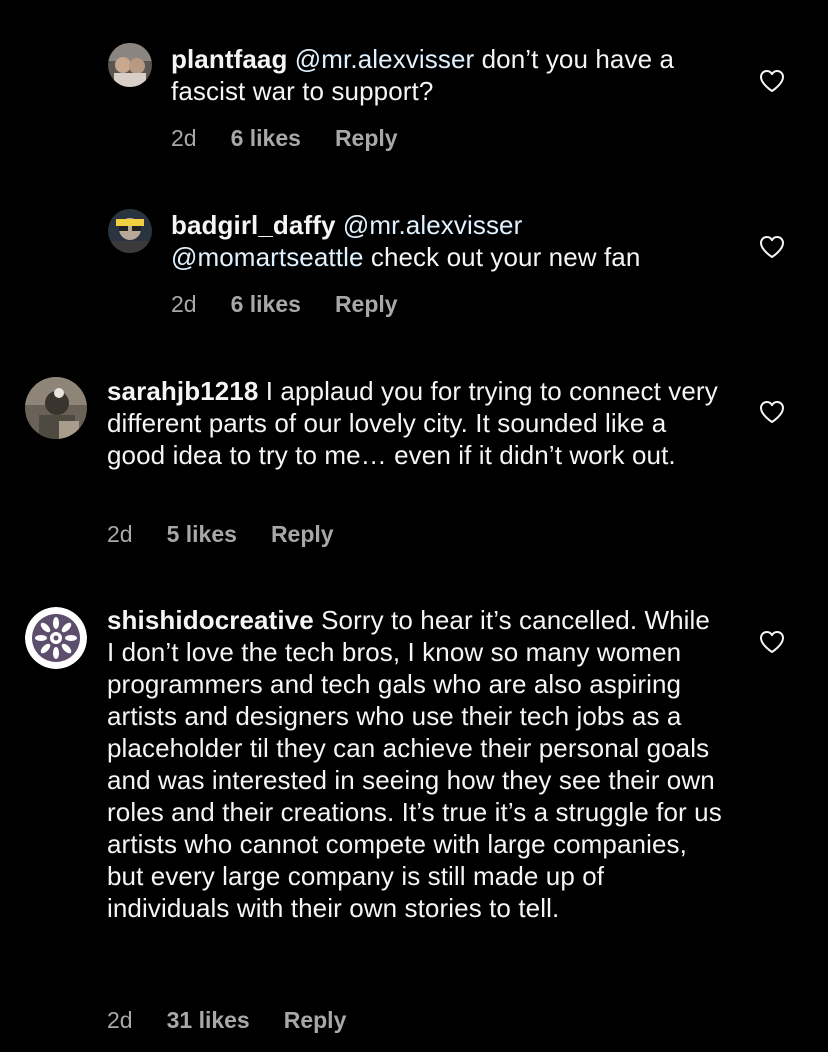  I want to click on comment-username: badgirl_daffy, so click(253, 225).